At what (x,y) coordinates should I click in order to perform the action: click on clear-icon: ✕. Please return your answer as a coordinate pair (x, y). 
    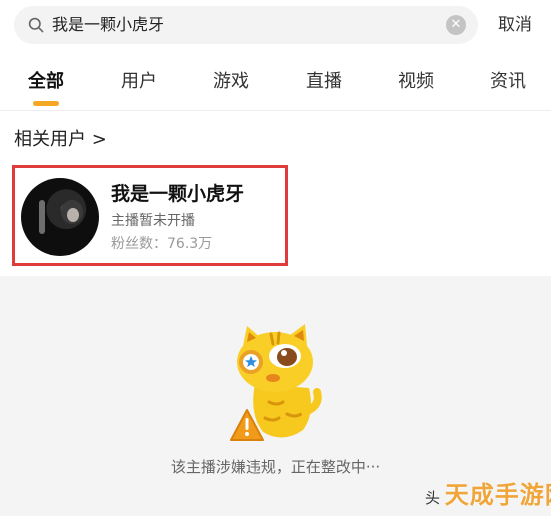
    Looking at the image, I should click on (456, 25).